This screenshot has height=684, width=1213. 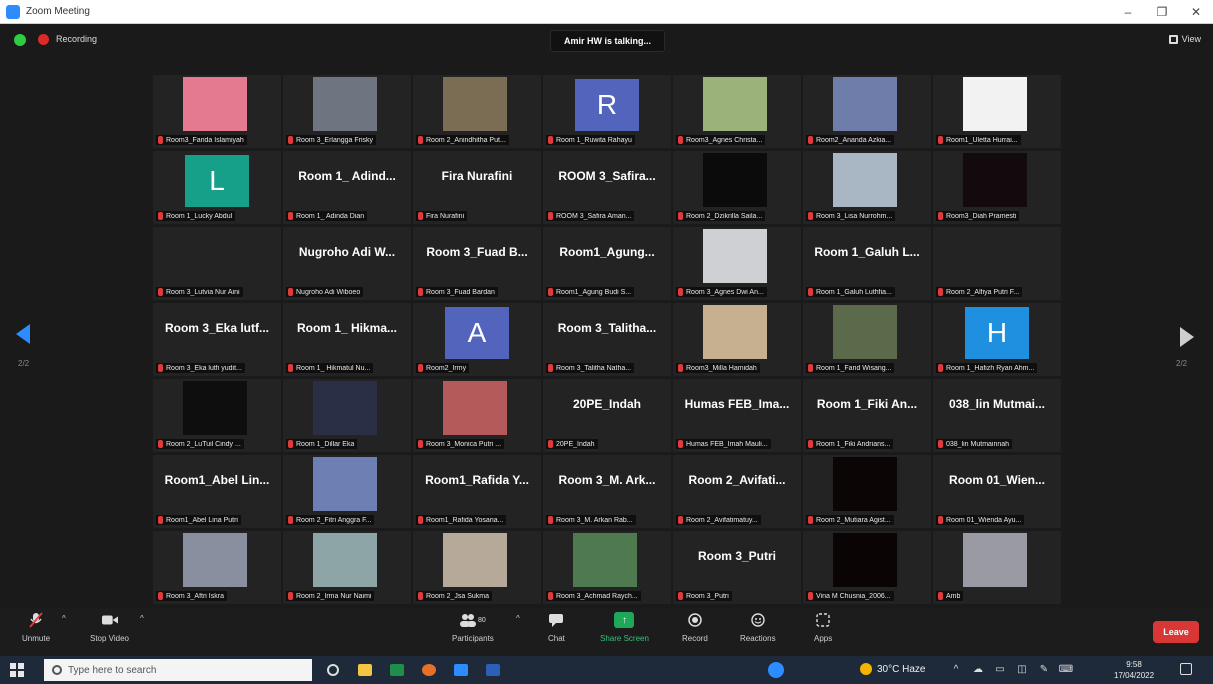 I want to click on participant-tile: Room 3_Lutvia Nur Aini, so click(x=217, y=263).